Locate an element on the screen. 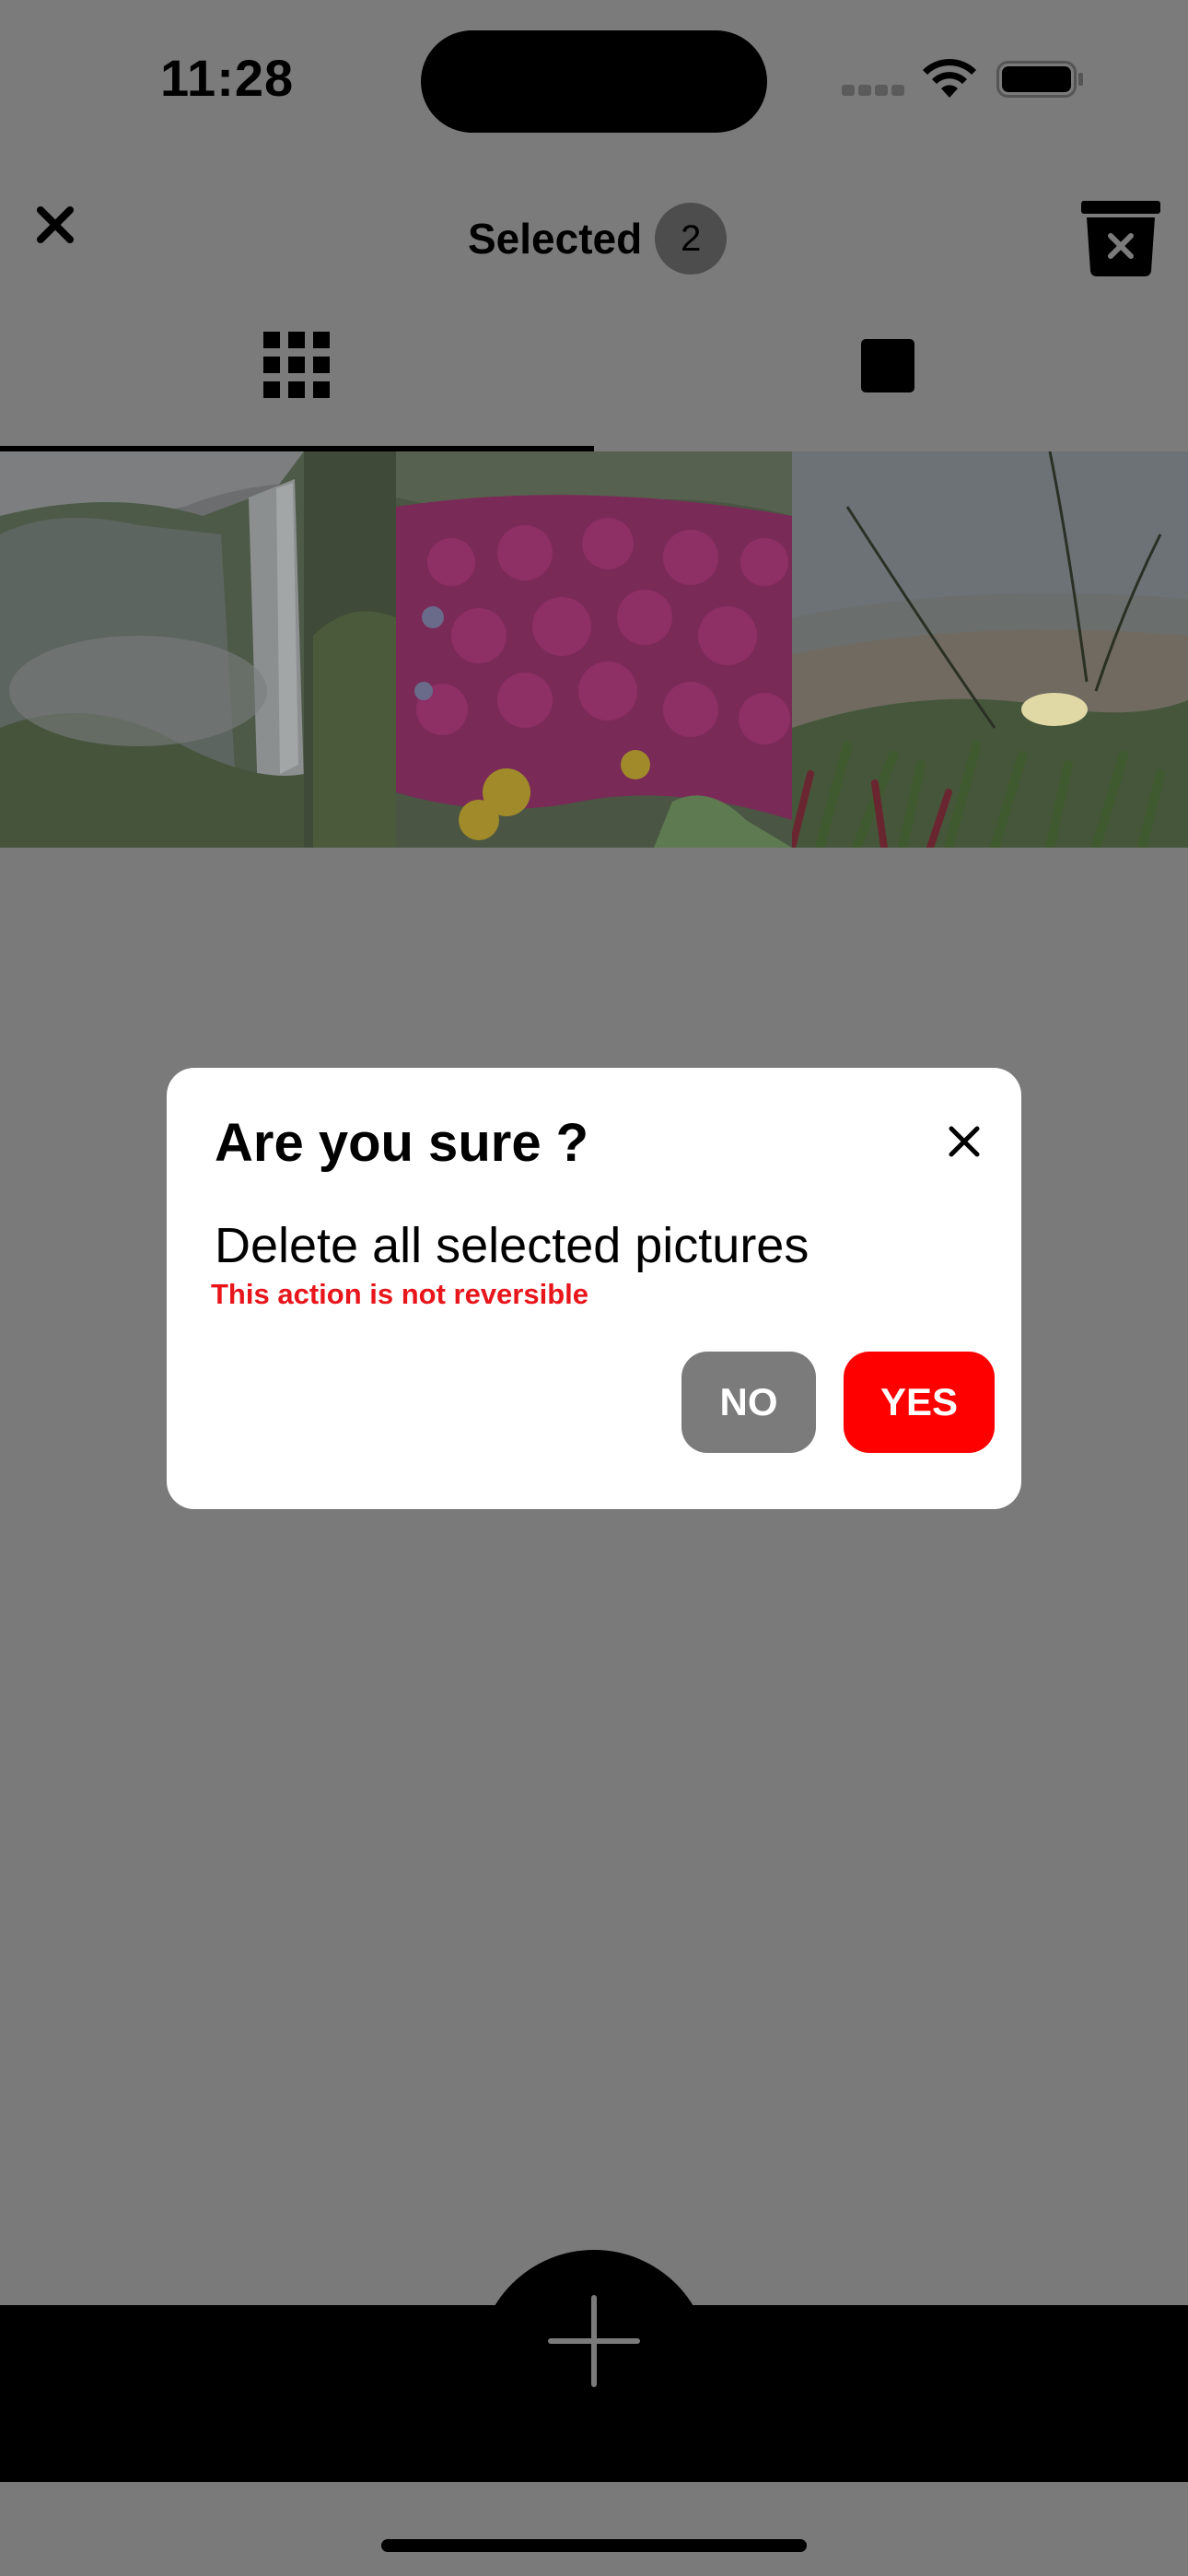 Image resolution: width=1188 pixels, height=2576 pixels. square-icon is located at coordinates (887, 365).